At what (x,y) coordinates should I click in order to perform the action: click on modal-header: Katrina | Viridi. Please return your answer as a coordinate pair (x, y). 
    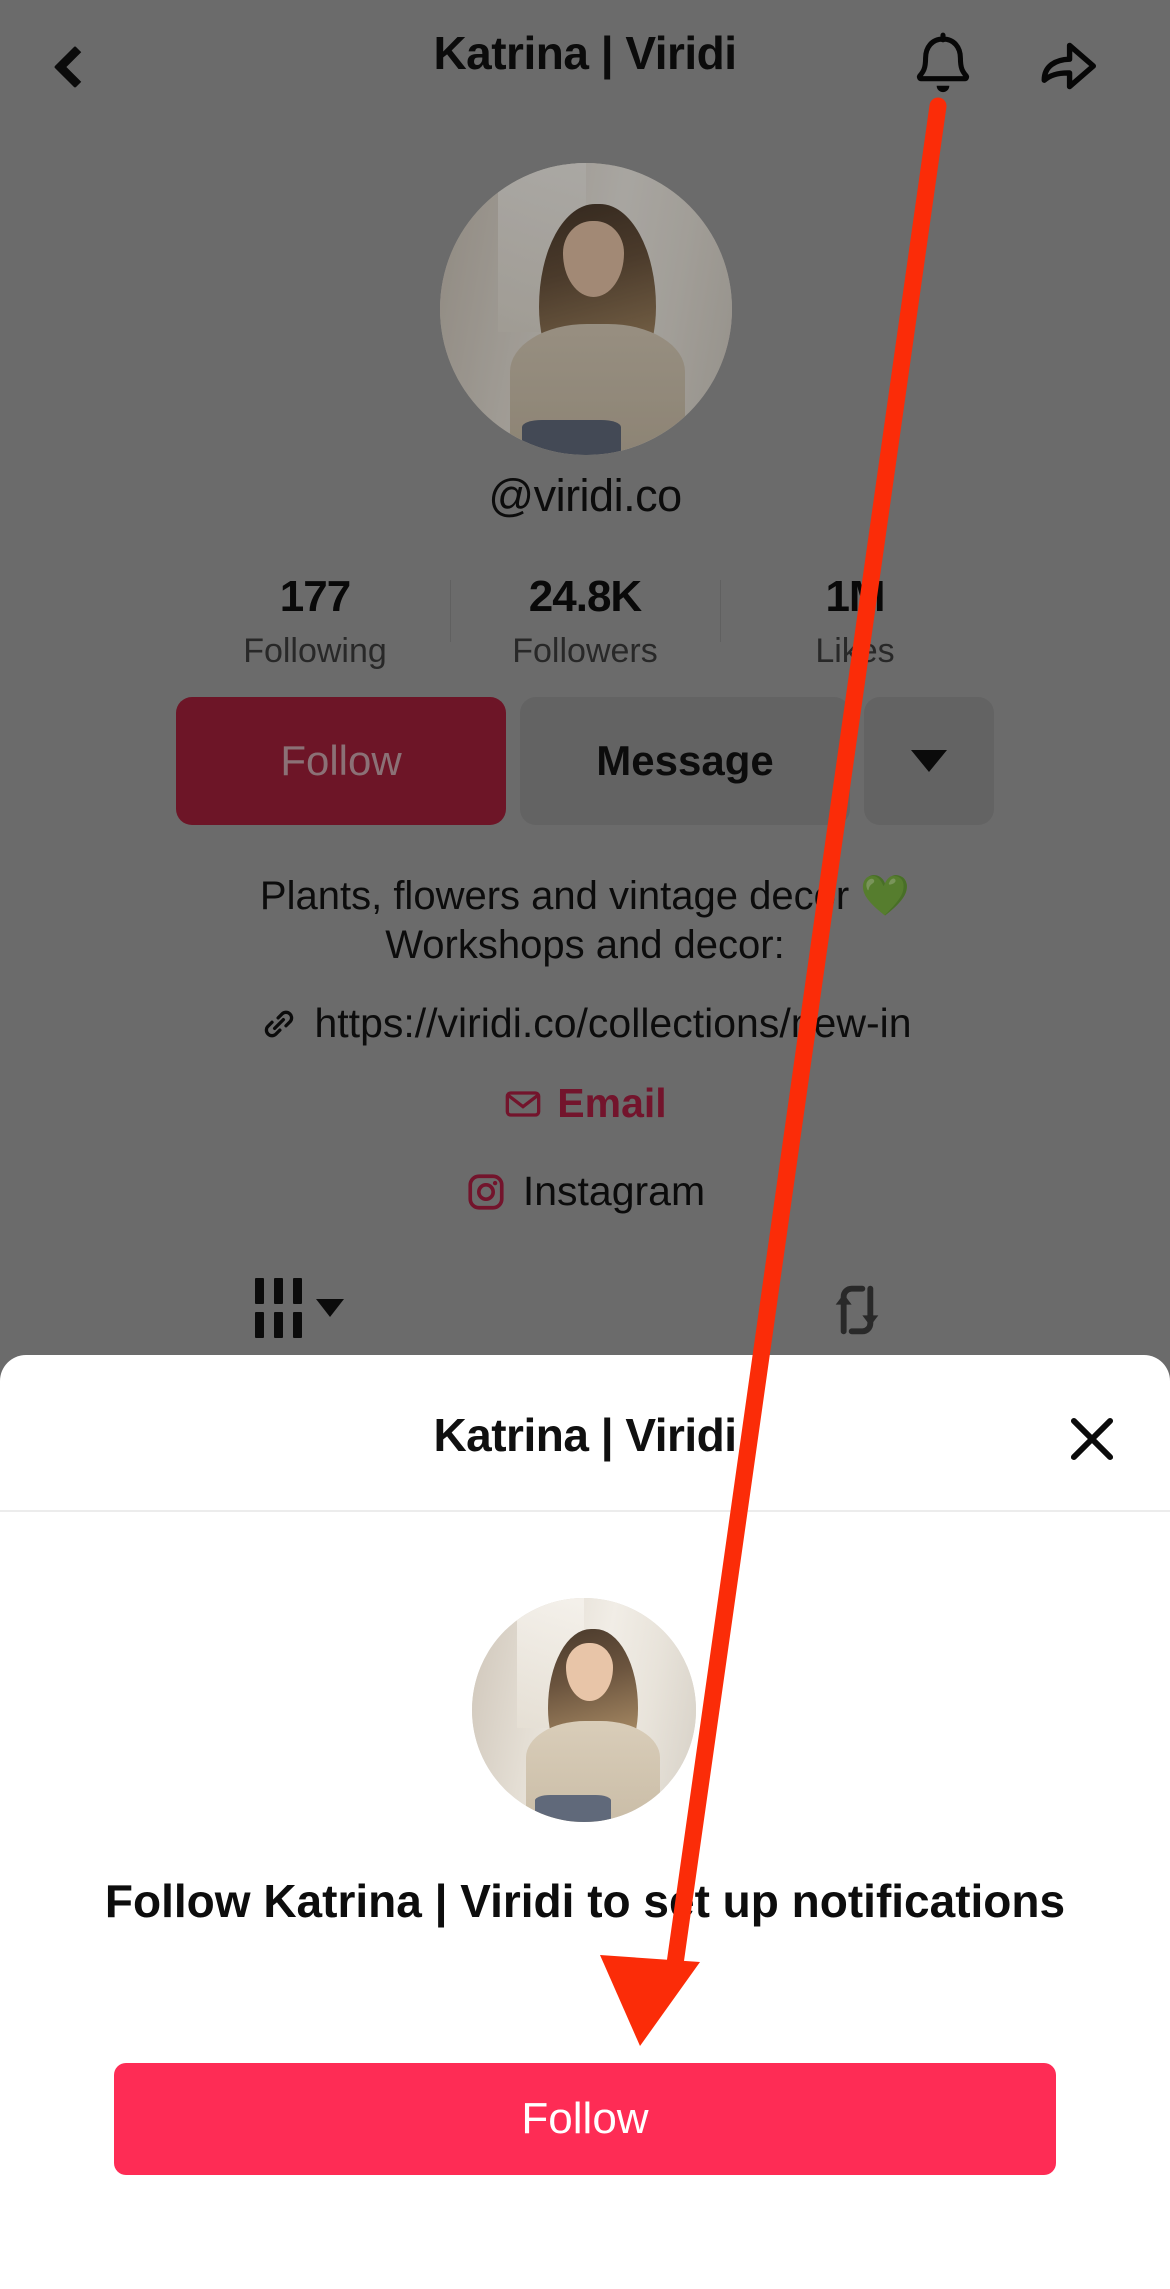
    Looking at the image, I should click on (585, 1433).